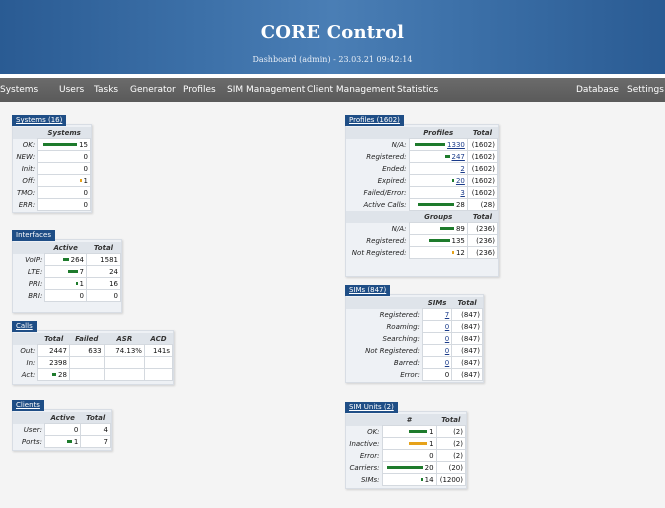 This screenshot has height=508, width=665. I want to click on total-cell: (1602), so click(482, 180).